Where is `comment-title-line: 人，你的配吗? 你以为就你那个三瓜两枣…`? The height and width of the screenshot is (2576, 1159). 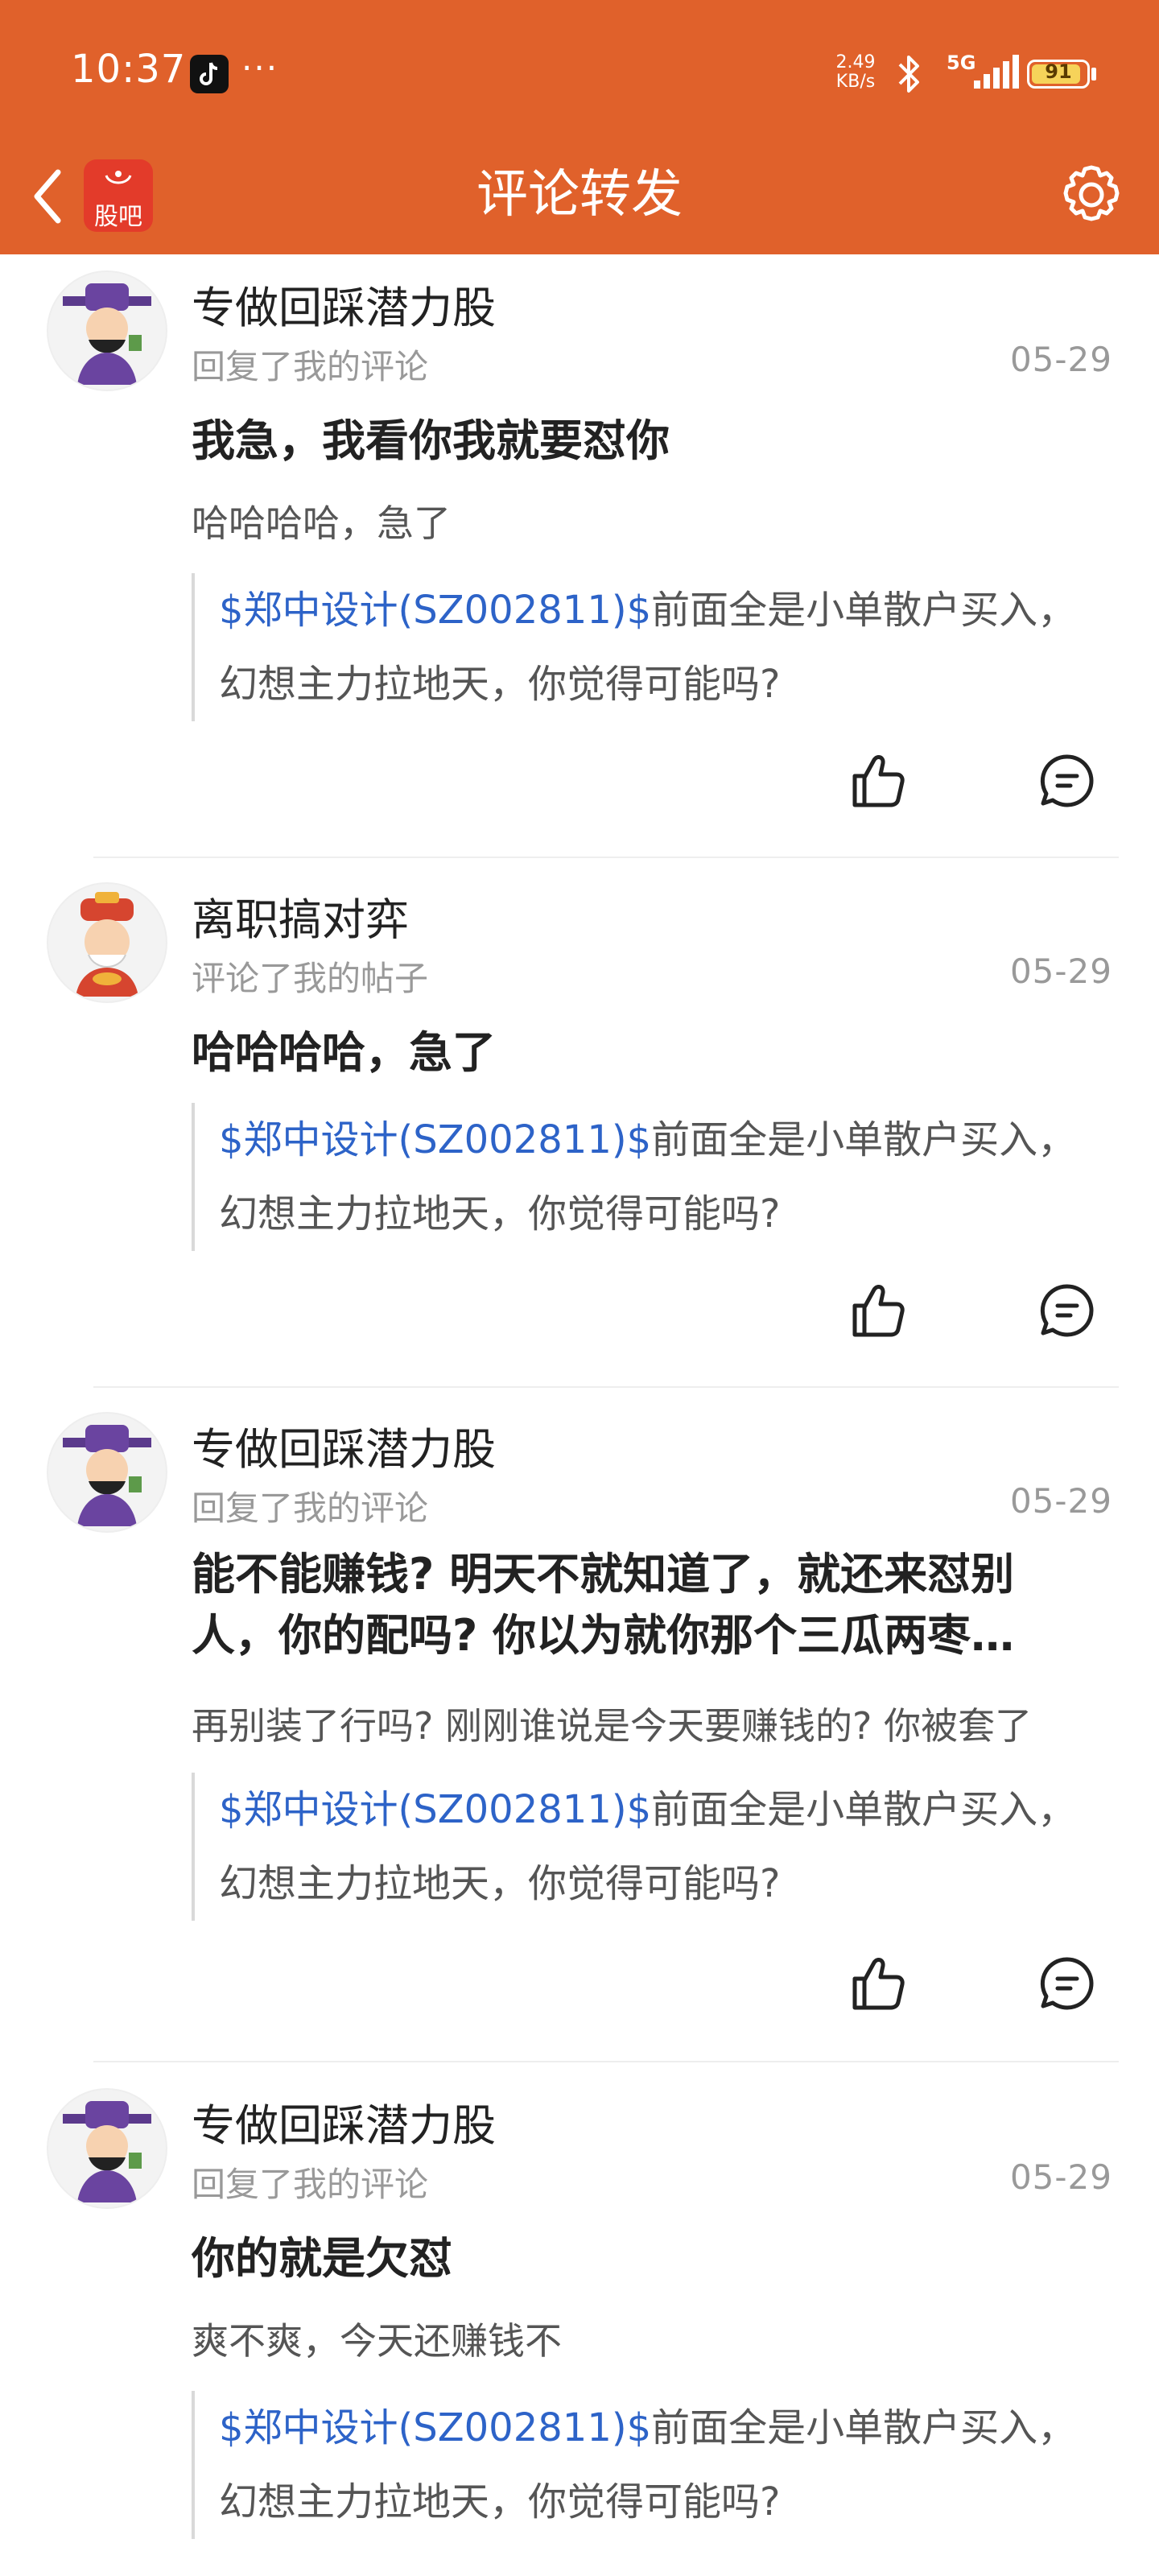
comment-title-line: 人，你的配吗? 你以为就你那个三瓜两枣… is located at coordinates (603, 1635).